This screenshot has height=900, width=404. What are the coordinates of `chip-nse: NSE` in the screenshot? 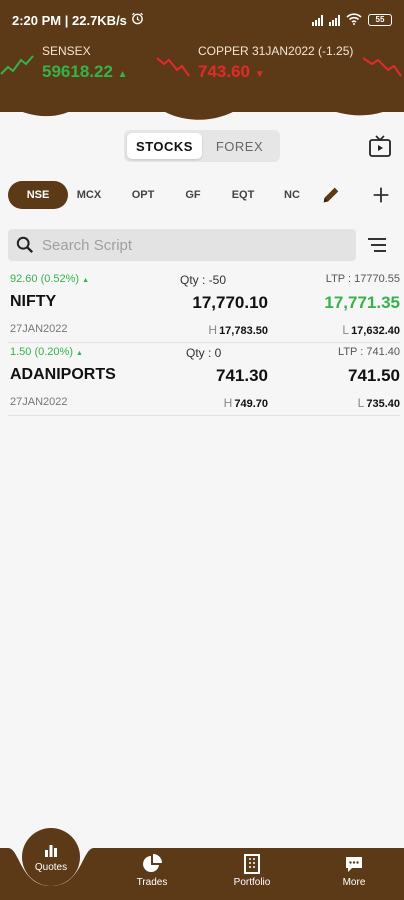 It's located at (38, 195).